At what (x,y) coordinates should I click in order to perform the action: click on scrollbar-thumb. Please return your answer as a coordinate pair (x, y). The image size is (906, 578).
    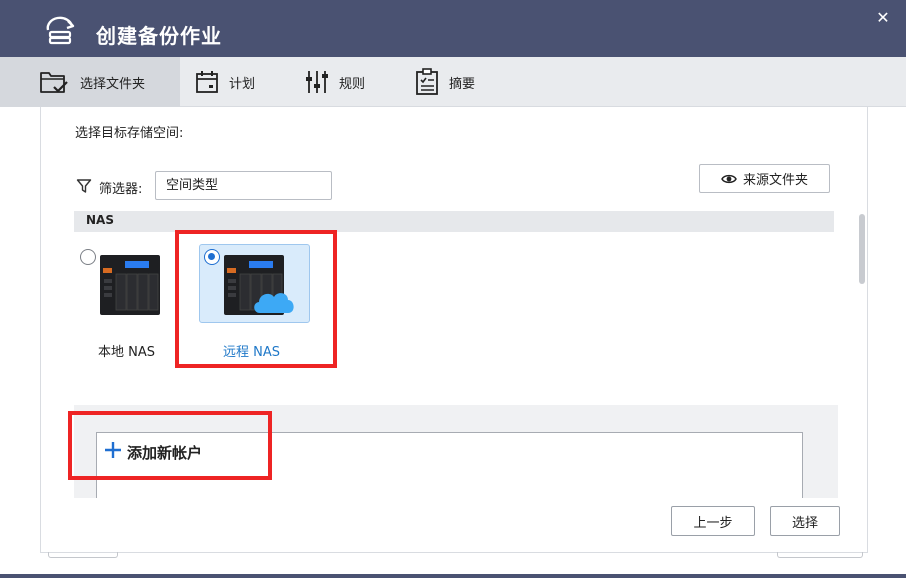
    Looking at the image, I should click on (862, 249).